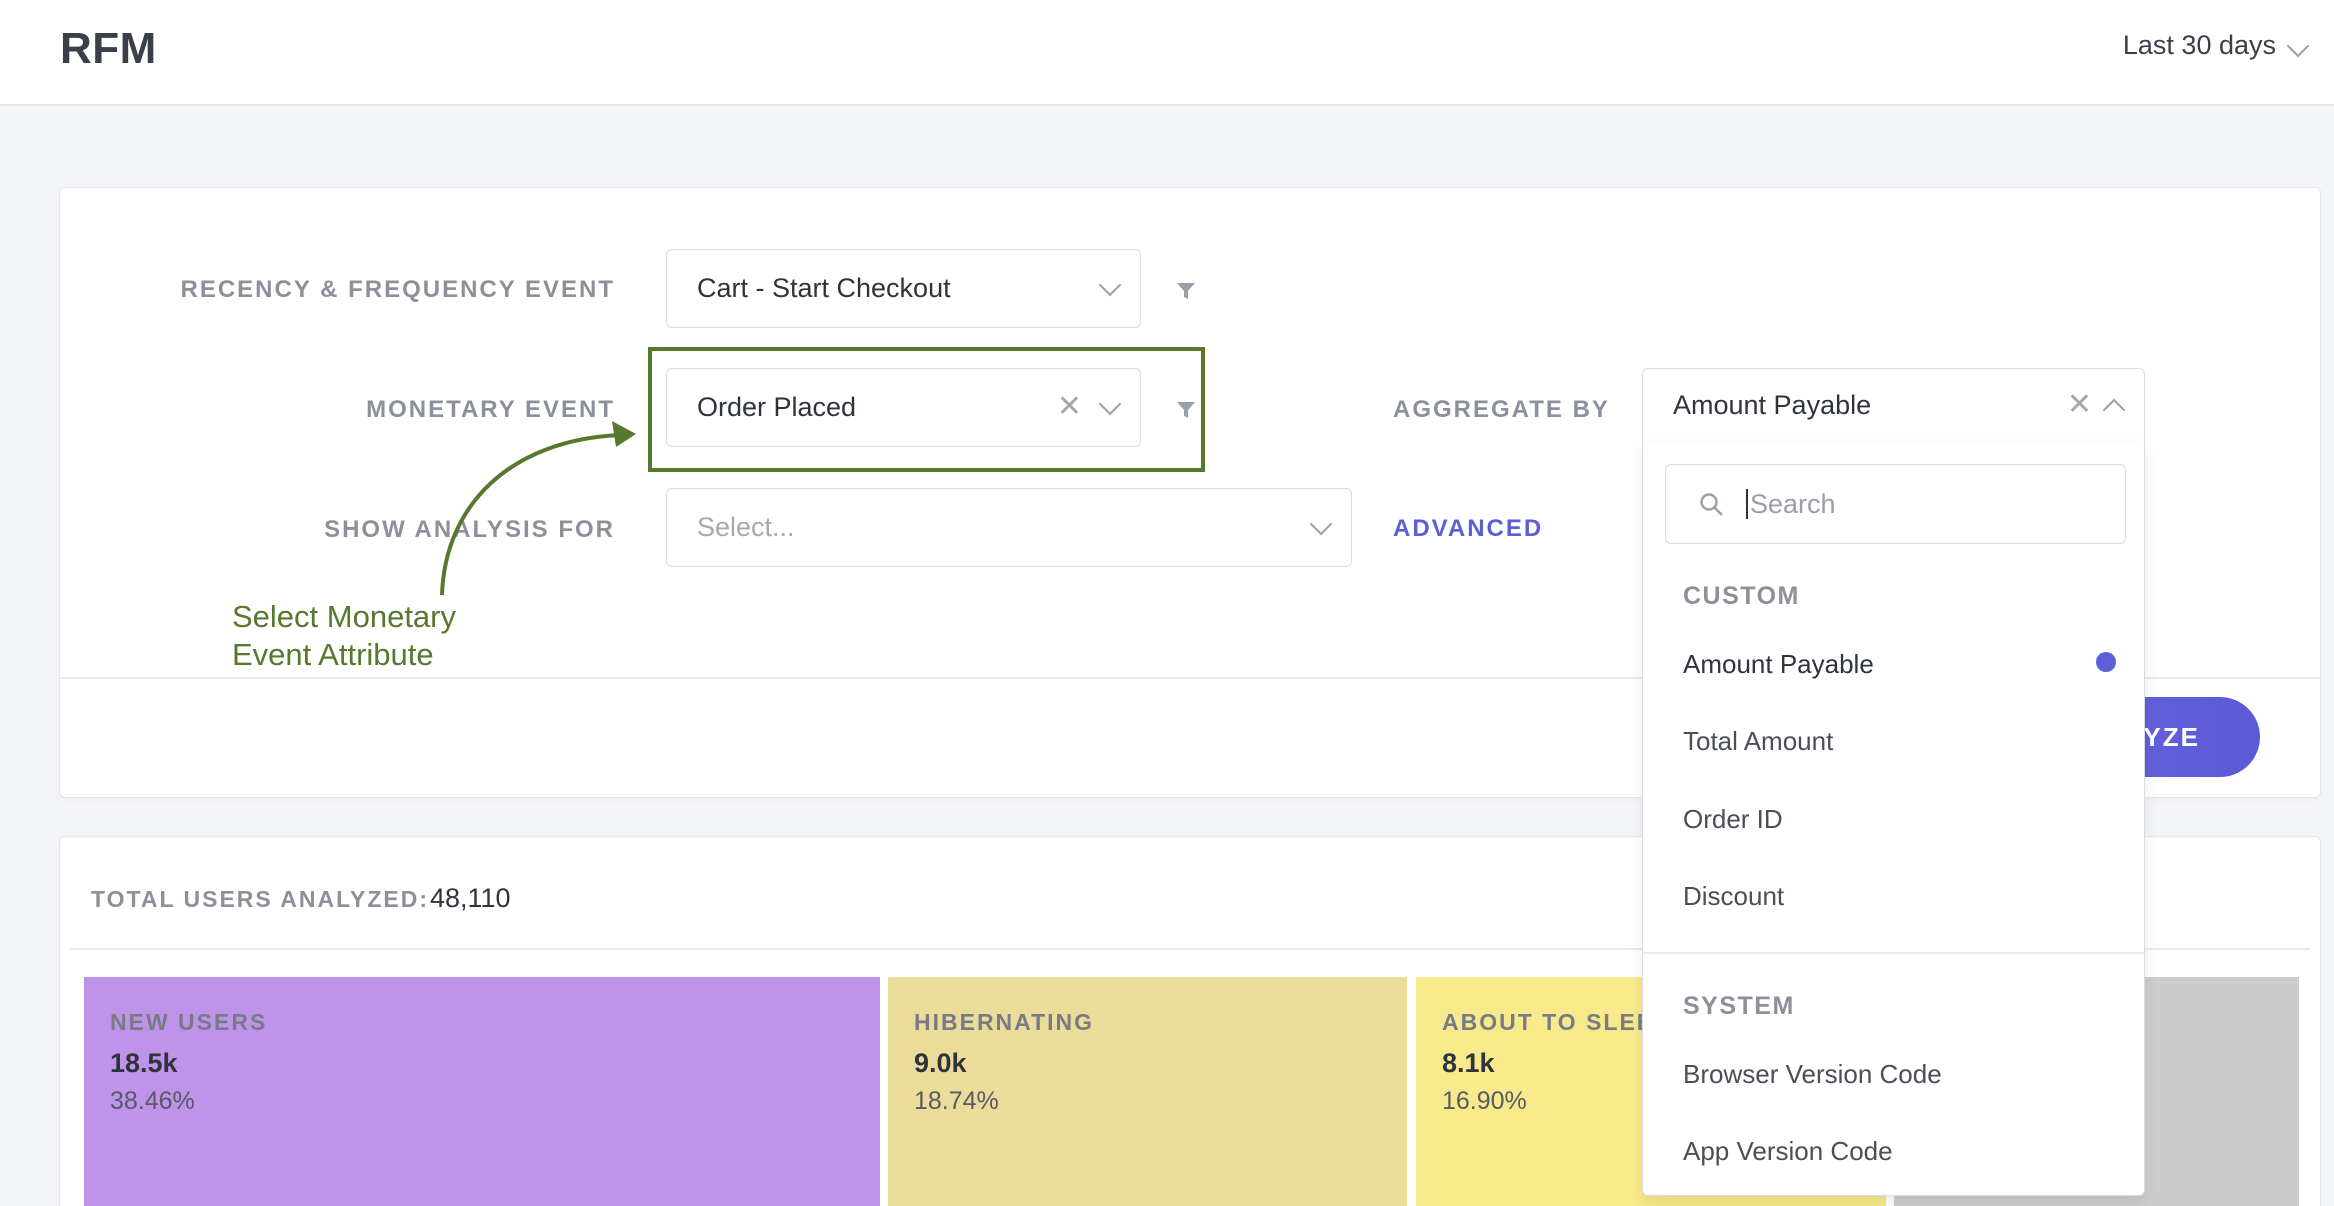 This screenshot has width=2334, height=1206. What do you see at coordinates (1711, 504) in the screenshot?
I see `search-icon` at bounding box center [1711, 504].